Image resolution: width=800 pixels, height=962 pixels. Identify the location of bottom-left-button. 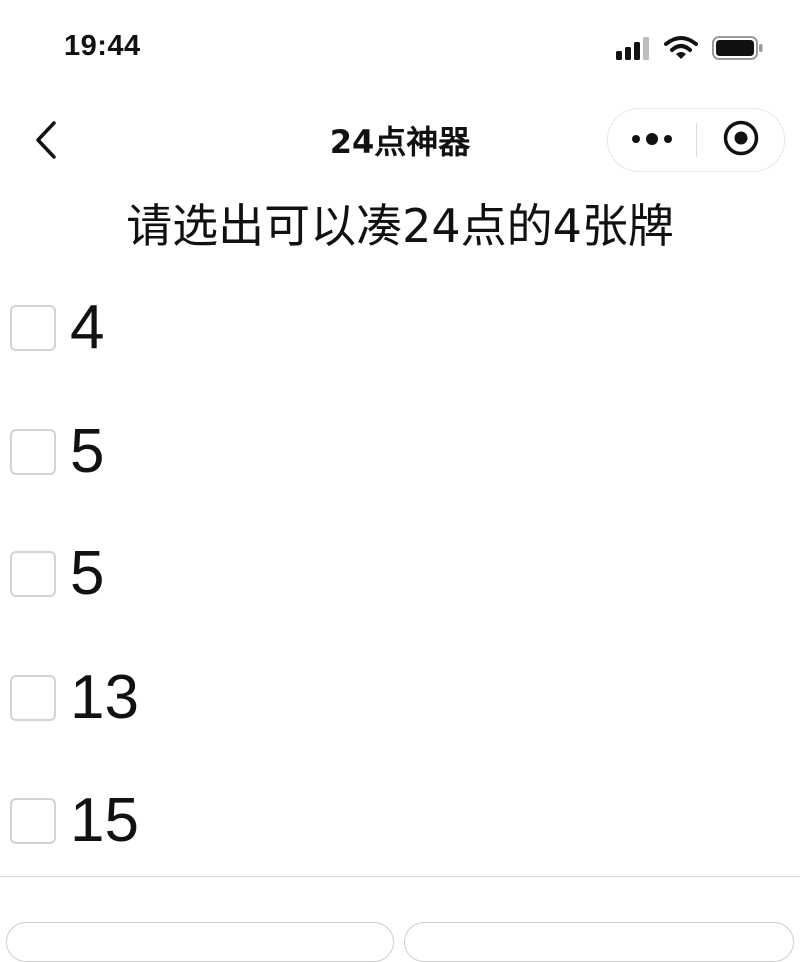
(200, 942).